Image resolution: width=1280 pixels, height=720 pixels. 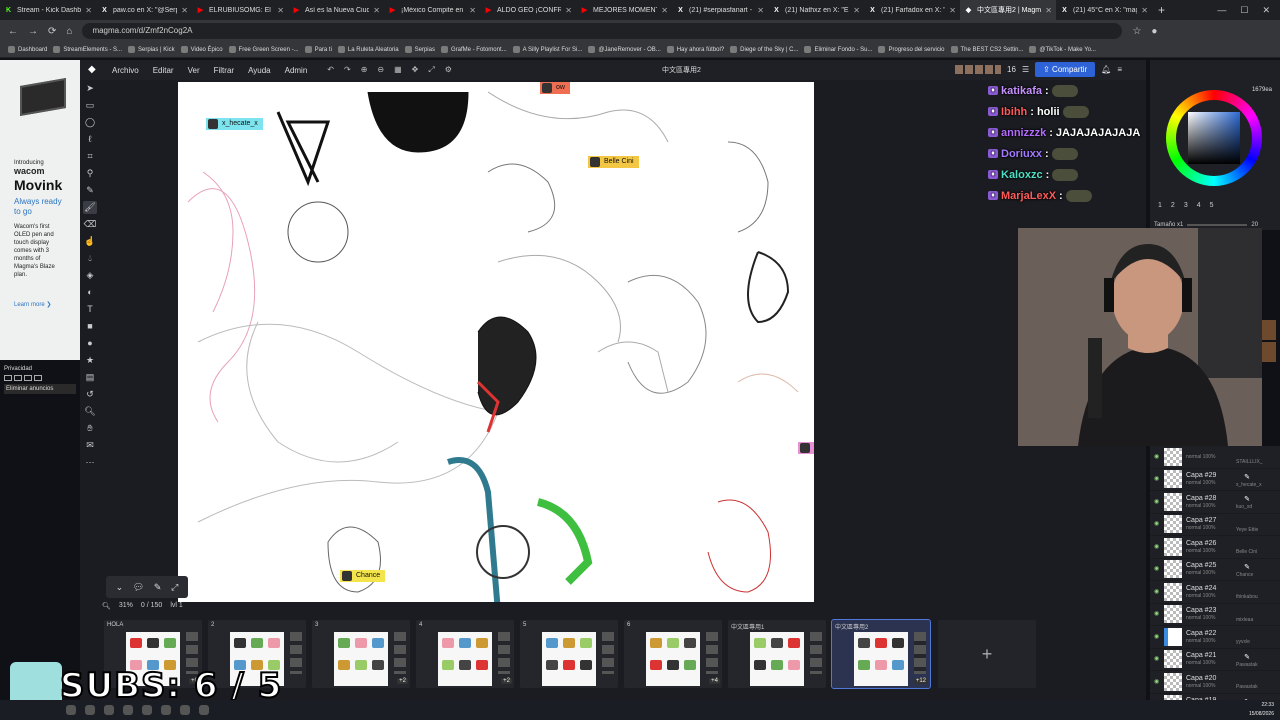 What do you see at coordinates (465, 654) in the screenshot?
I see `page-thumbnail: 4 +2` at bounding box center [465, 654].